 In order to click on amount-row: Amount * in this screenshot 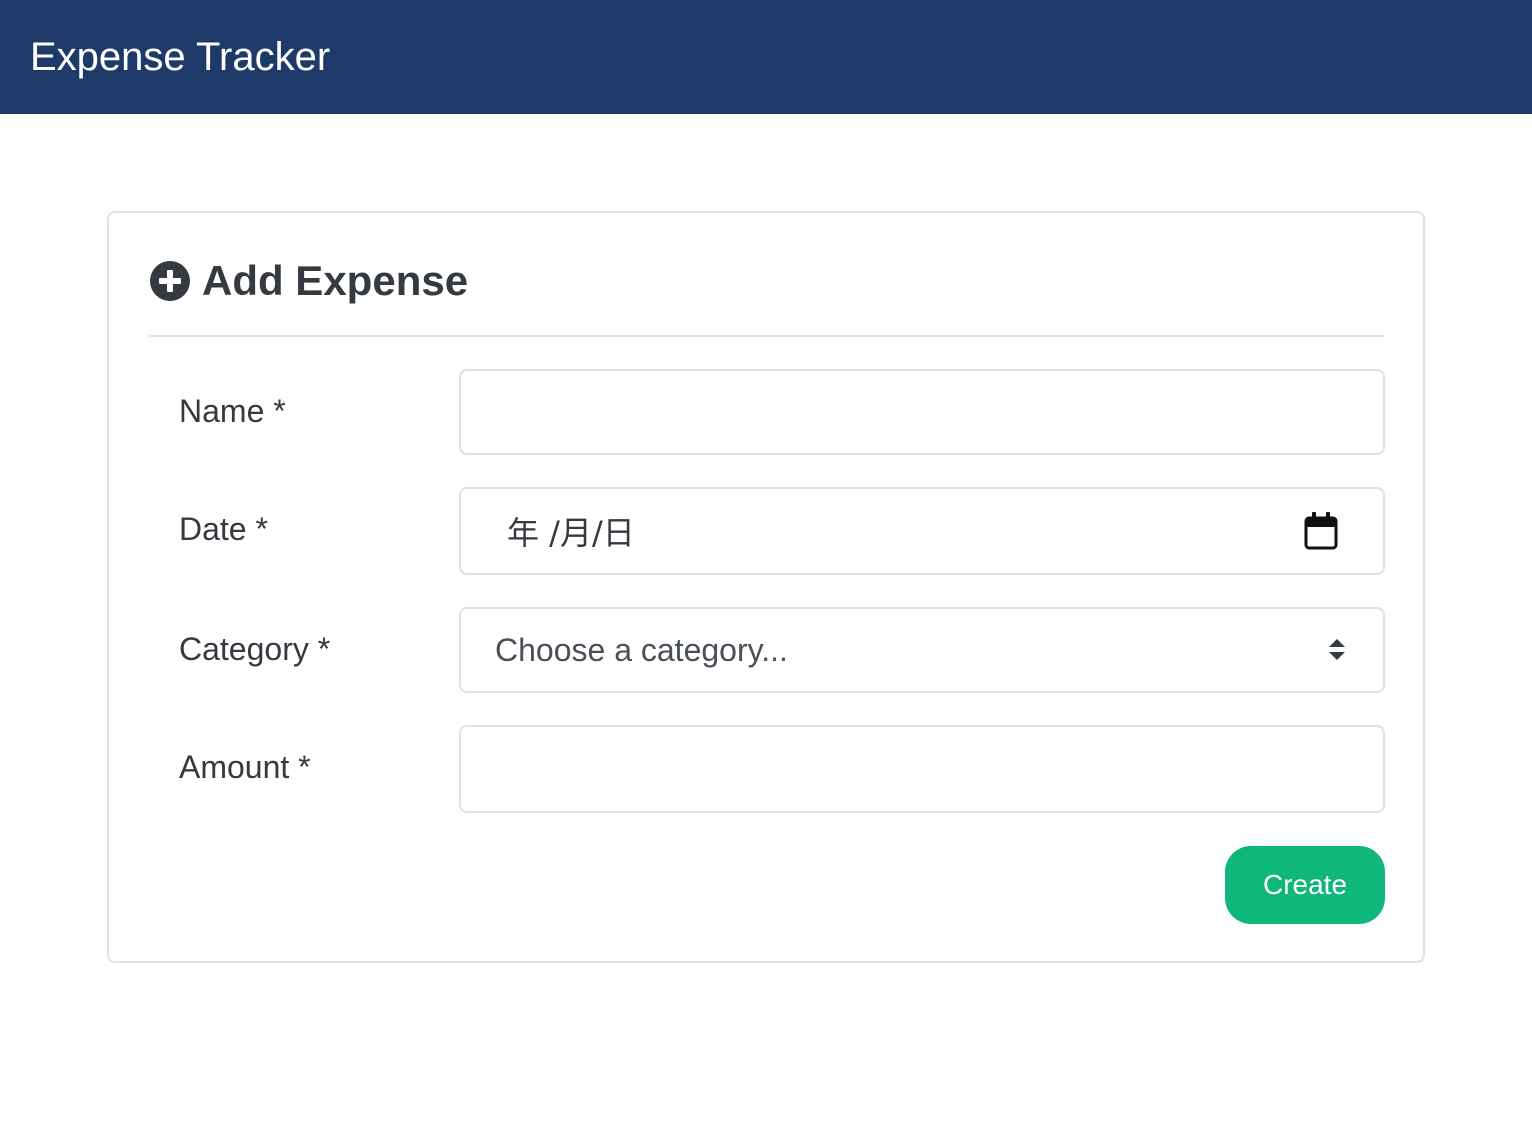, I will do `click(768, 769)`.